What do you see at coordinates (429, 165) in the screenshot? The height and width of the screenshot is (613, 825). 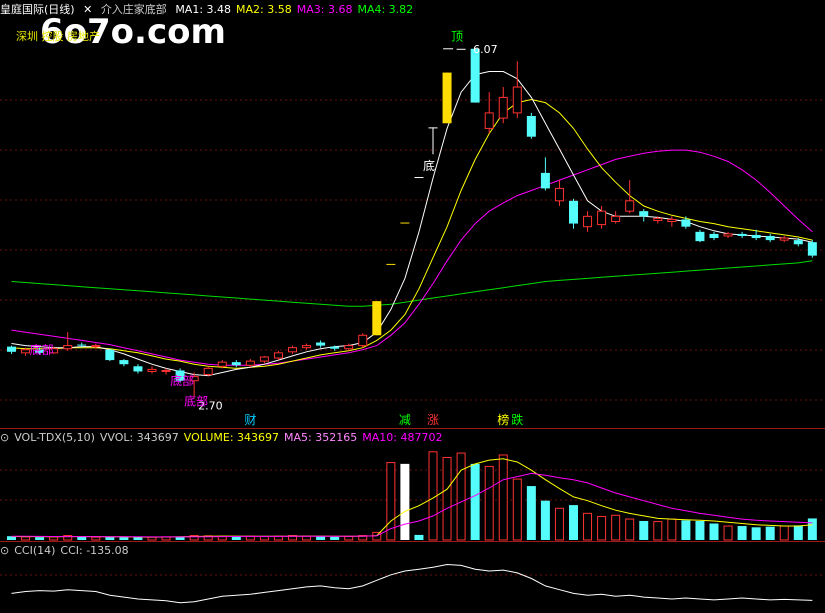 I see `signal-label: 底` at bounding box center [429, 165].